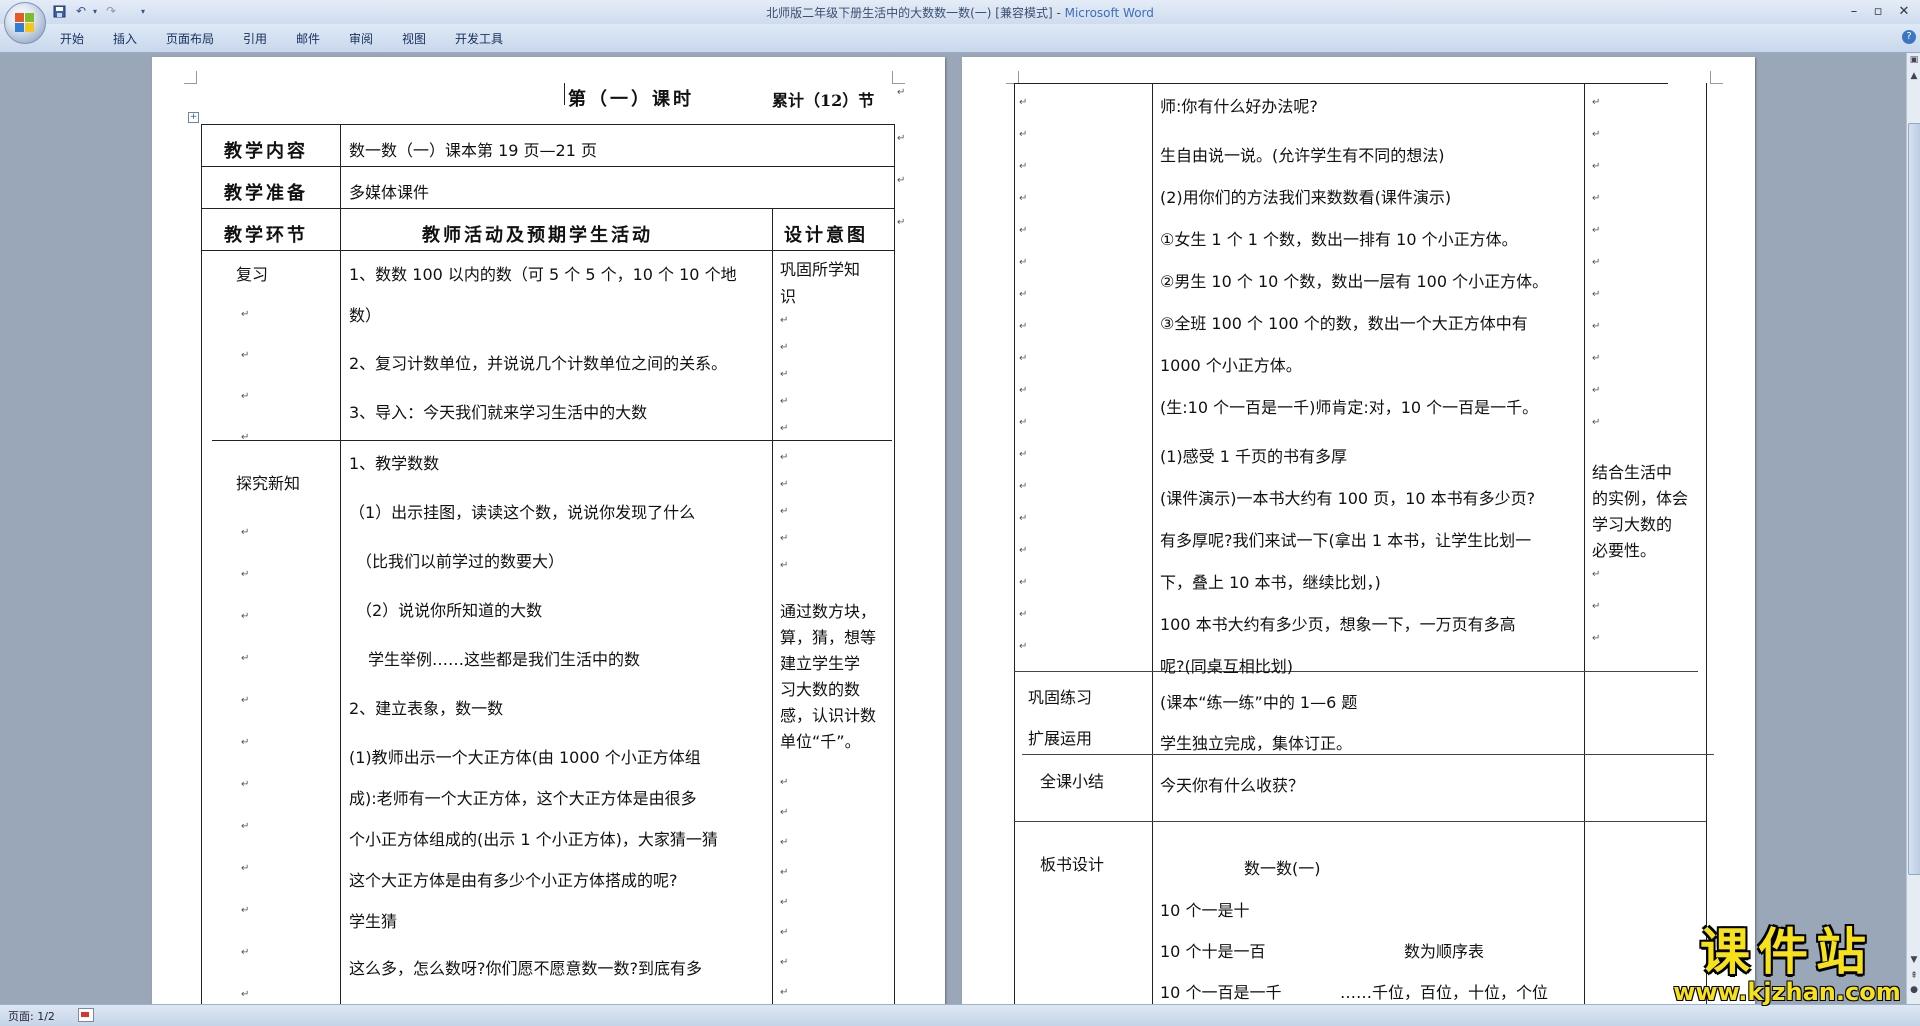 This screenshot has height=1026, width=1920. What do you see at coordinates (826, 235) in the screenshot?
I see `col-header-intent: 设计意图` at bounding box center [826, 235].